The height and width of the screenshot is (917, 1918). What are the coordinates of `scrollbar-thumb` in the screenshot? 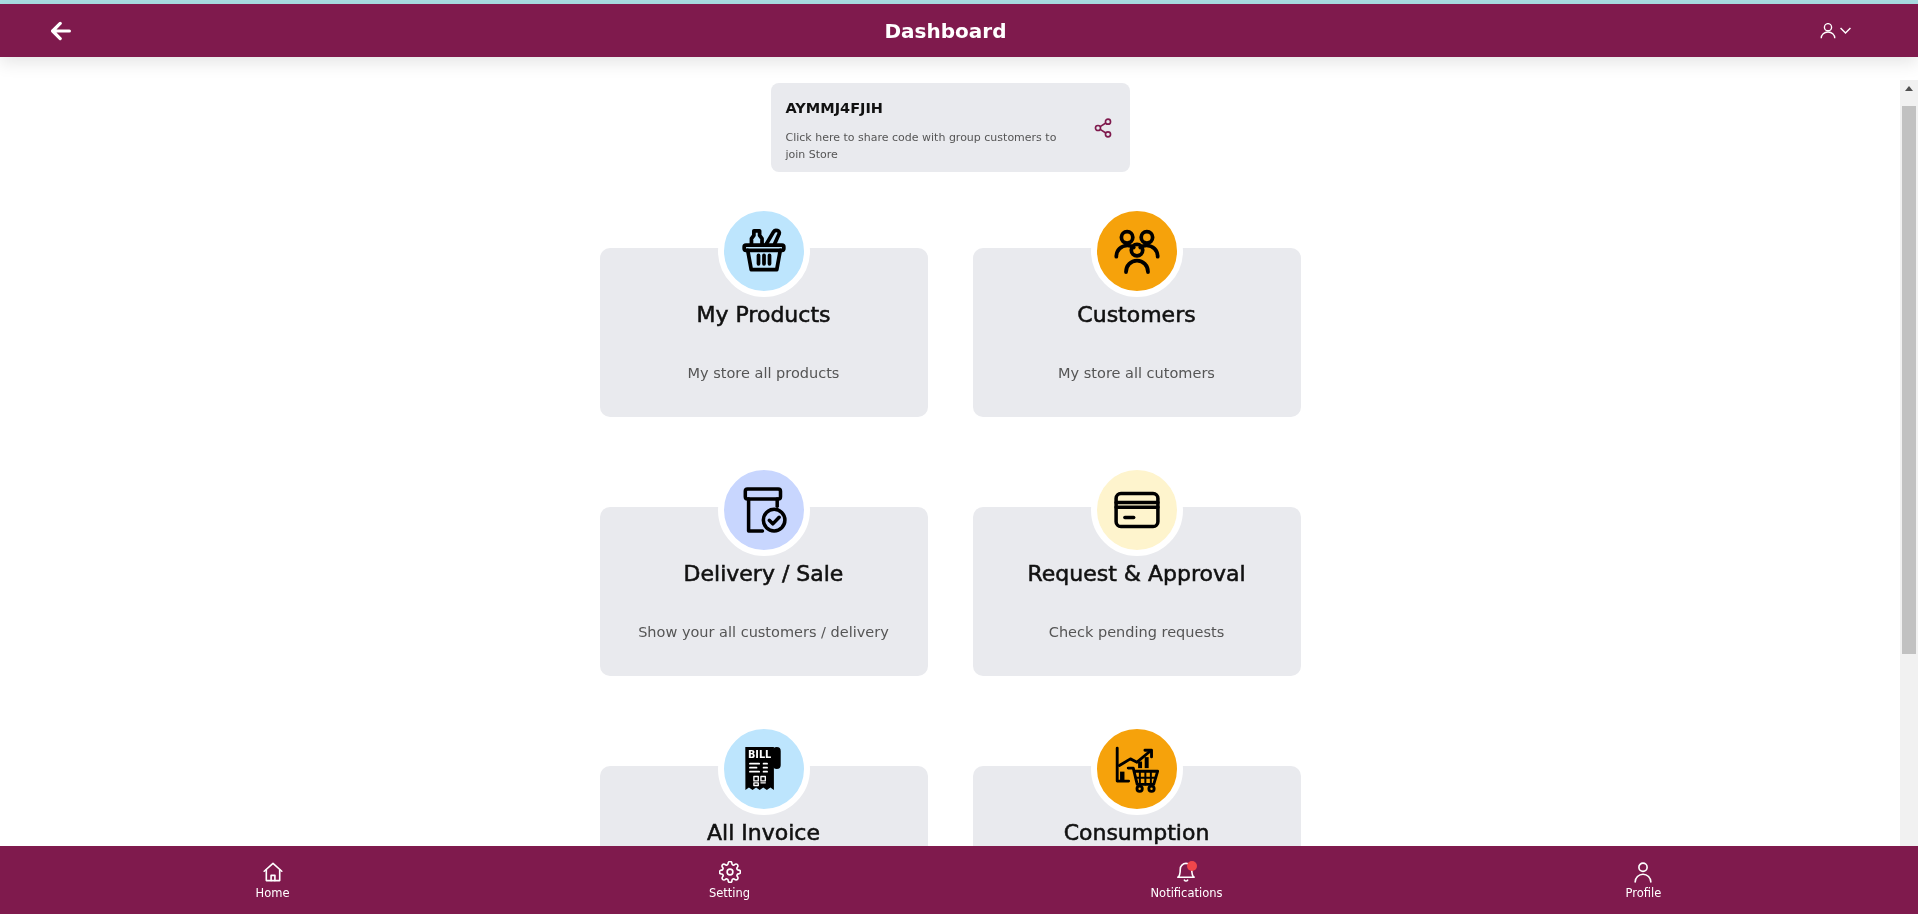 It's located at (1909, 380).